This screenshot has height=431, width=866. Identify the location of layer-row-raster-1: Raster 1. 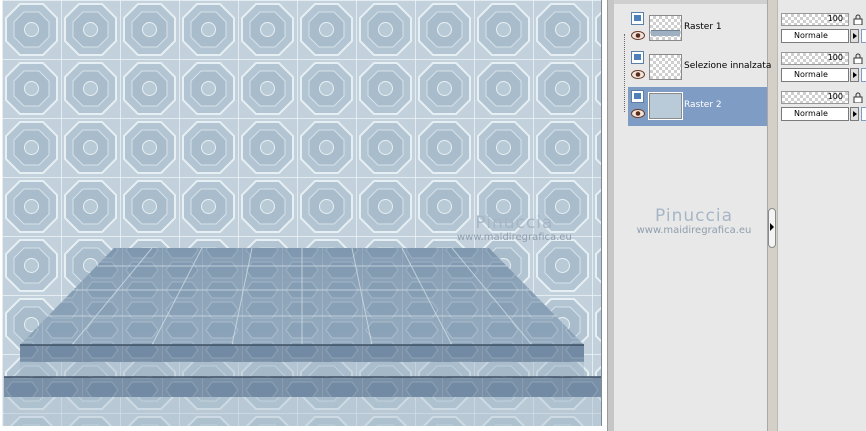
(697, 28).